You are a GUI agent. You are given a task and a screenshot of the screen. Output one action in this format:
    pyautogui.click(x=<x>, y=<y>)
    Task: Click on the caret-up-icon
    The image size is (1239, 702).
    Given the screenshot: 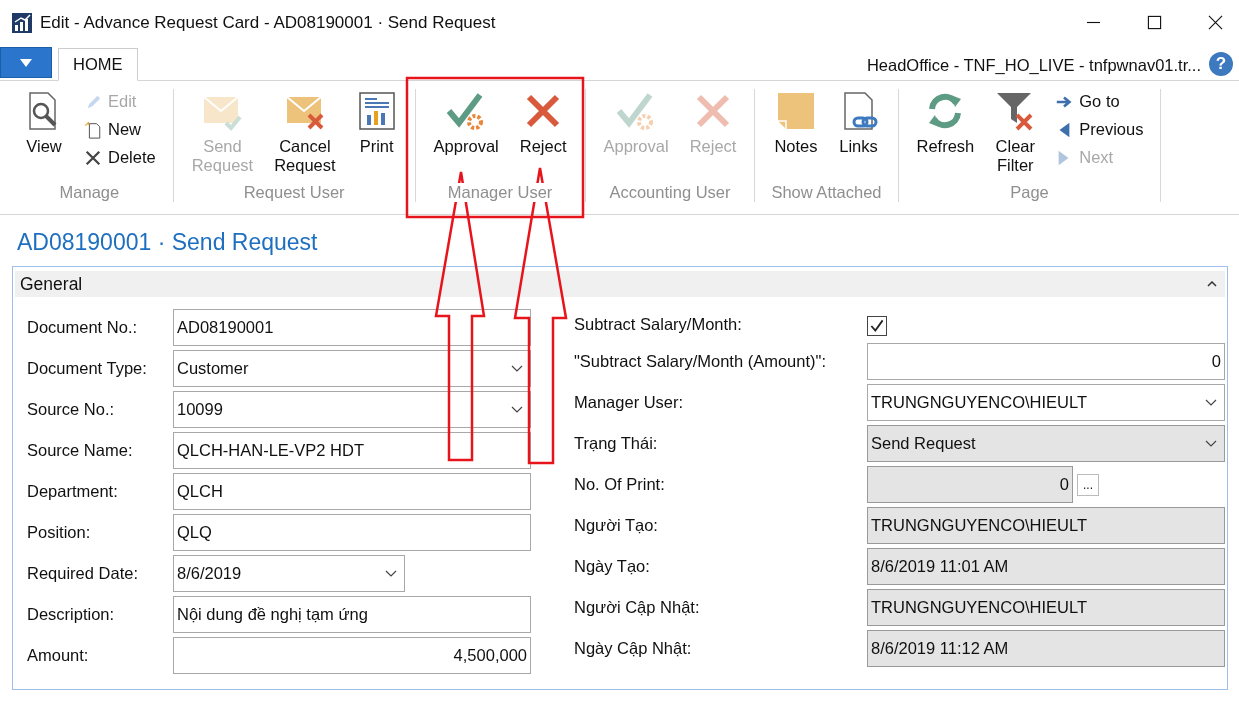 What is the action you would take?
    pyautogui.click(x=1212, y=284)
    